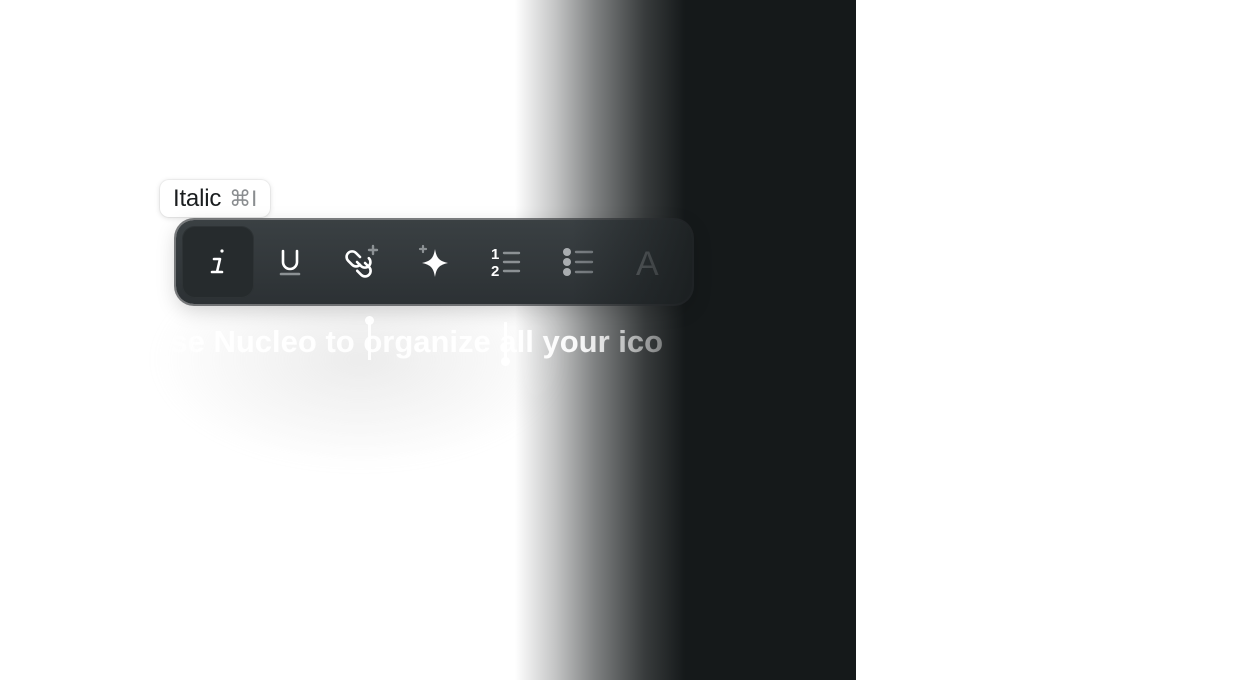 Image resolution: width=1252 pixels, height=680 pixels. I want to click on ai-sparkle-button, so click(434, 262).